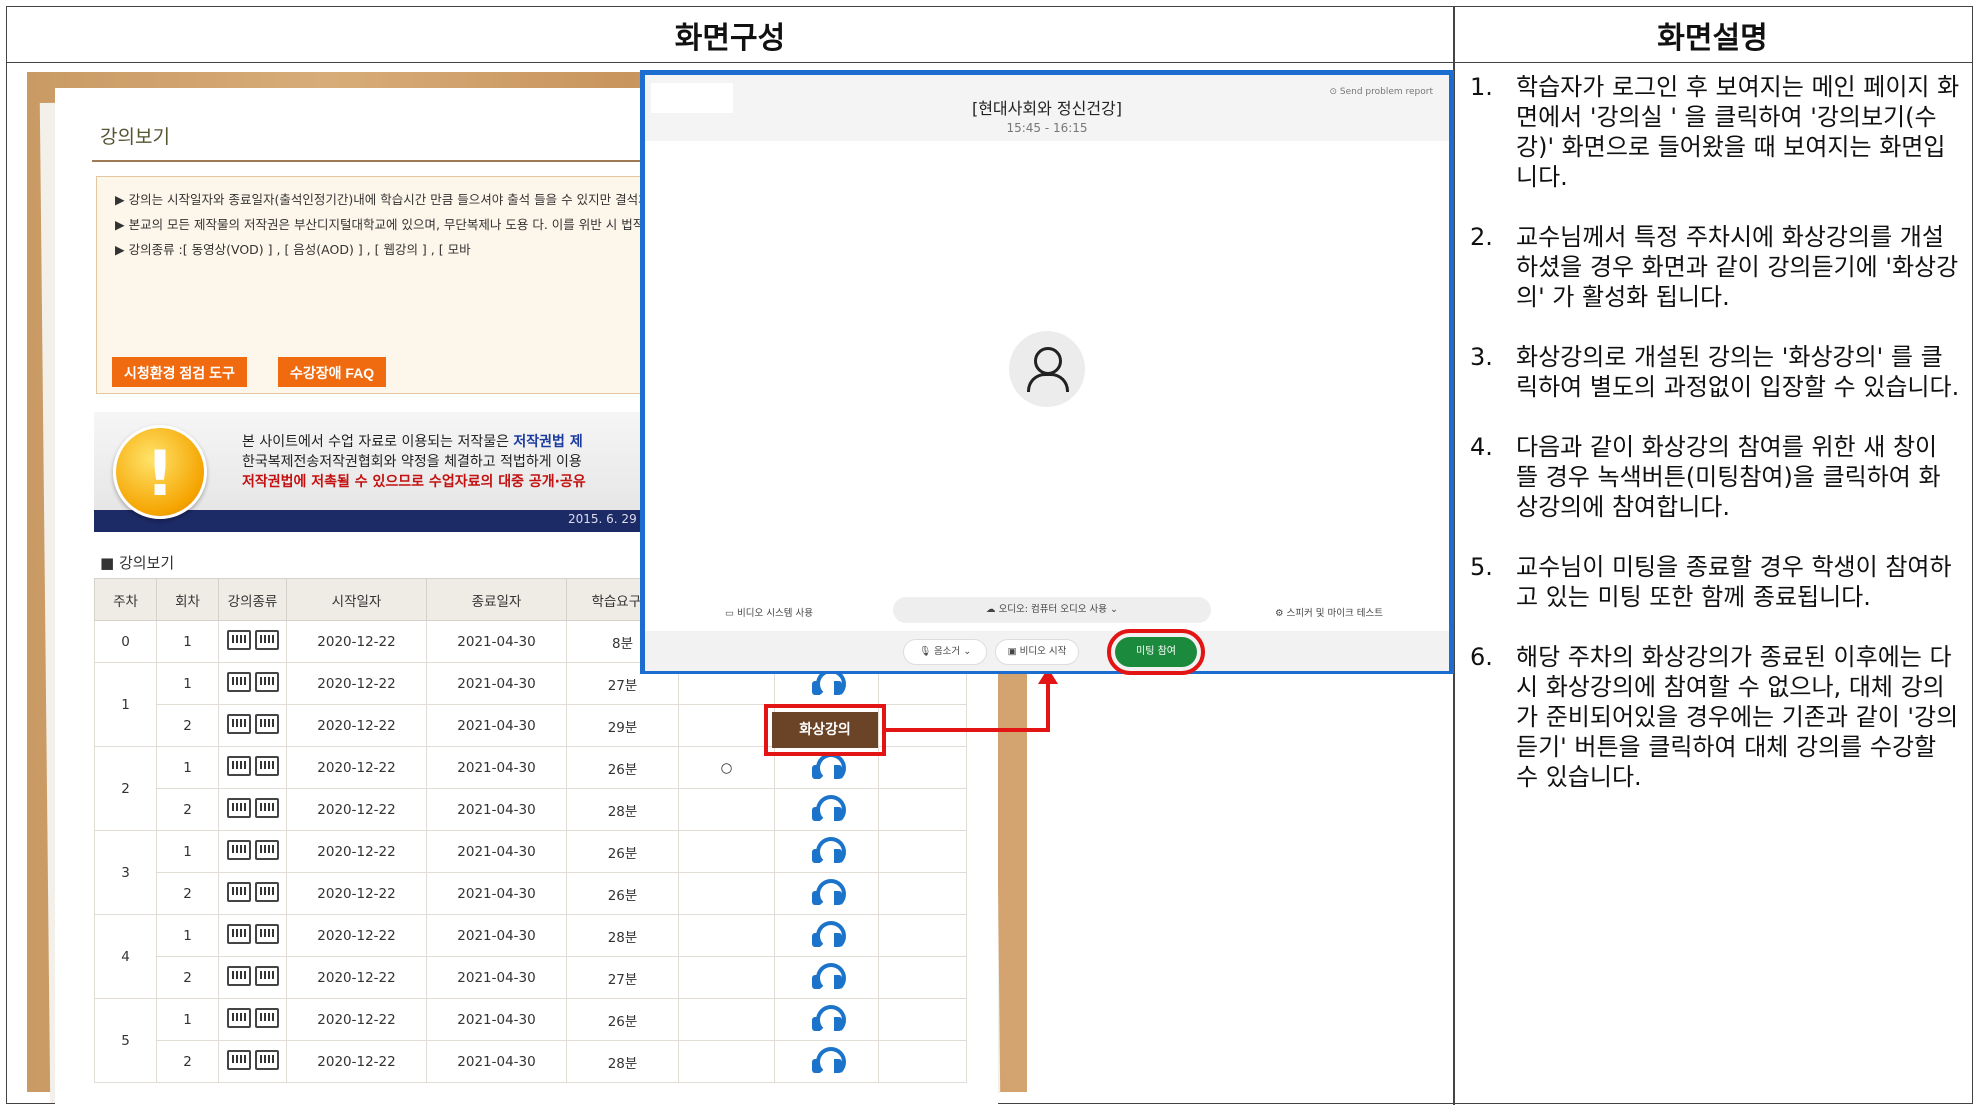 This screenshot has height=1105, width=1979. I want to click on meeting-controls-row: 🎙 음소거 ⌄ ▣ 비디오 시작 미팅 참여, so click(1047, 652).